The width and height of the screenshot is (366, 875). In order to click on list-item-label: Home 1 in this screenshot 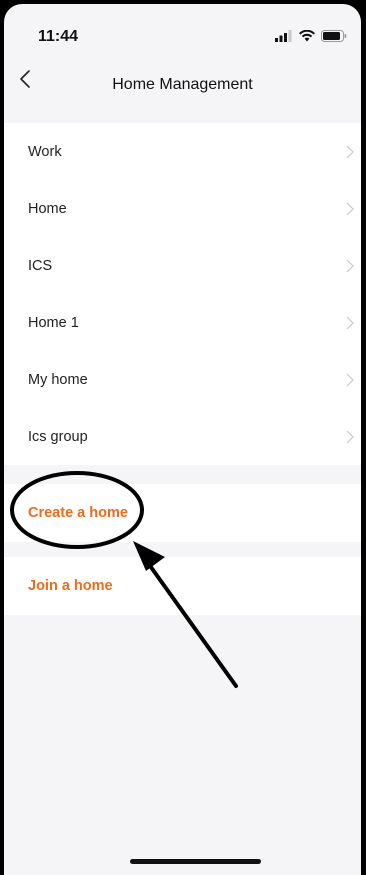, I will do `click(53, 322)`.